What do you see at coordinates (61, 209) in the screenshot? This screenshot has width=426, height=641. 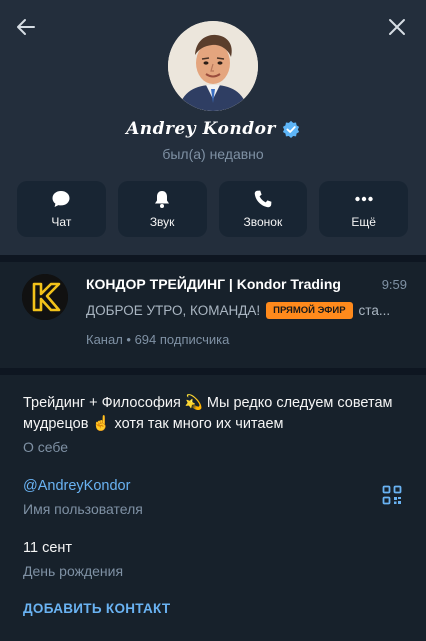 I see `chat-button: Чат` at bounding box center [61, 209].